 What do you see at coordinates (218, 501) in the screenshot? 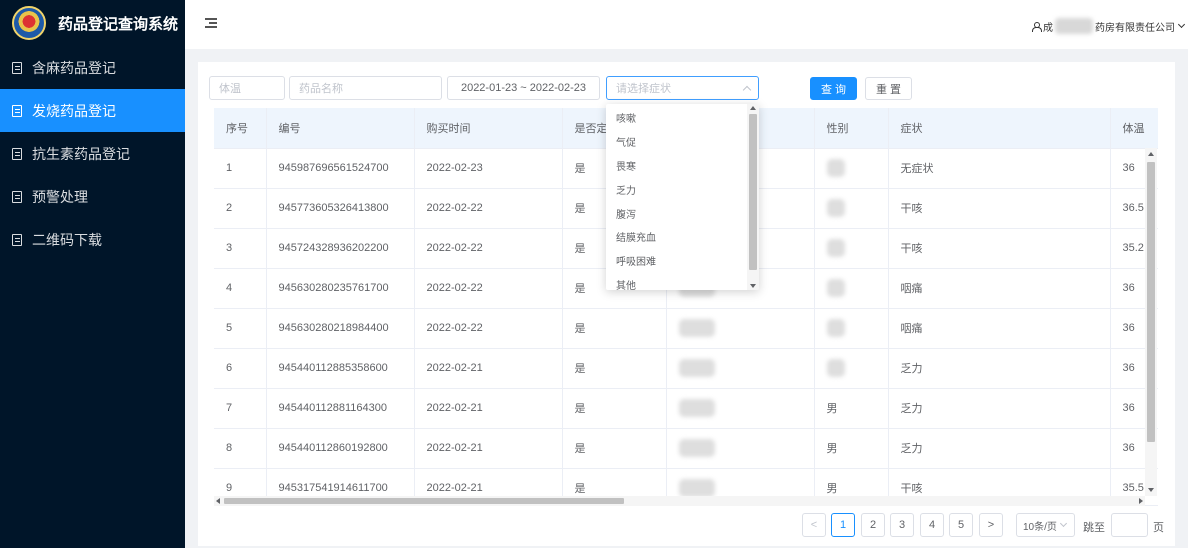
I see `scroll-left-arrow-icon` at bounding box center [218, 501].